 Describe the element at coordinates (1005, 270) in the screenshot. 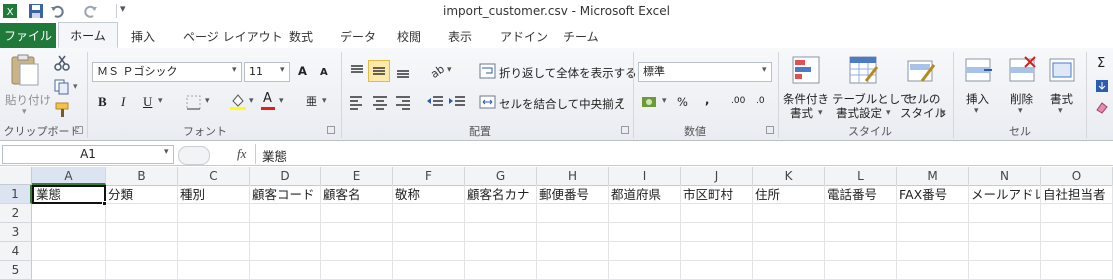

I see `cell-N5` at that location.